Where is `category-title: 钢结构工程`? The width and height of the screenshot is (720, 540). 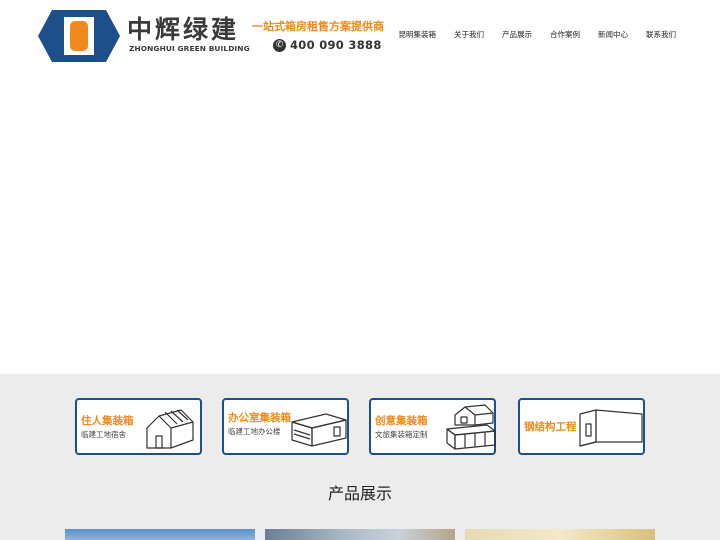
category-title: 钢结构工程 is located at coordinates (550, 427).